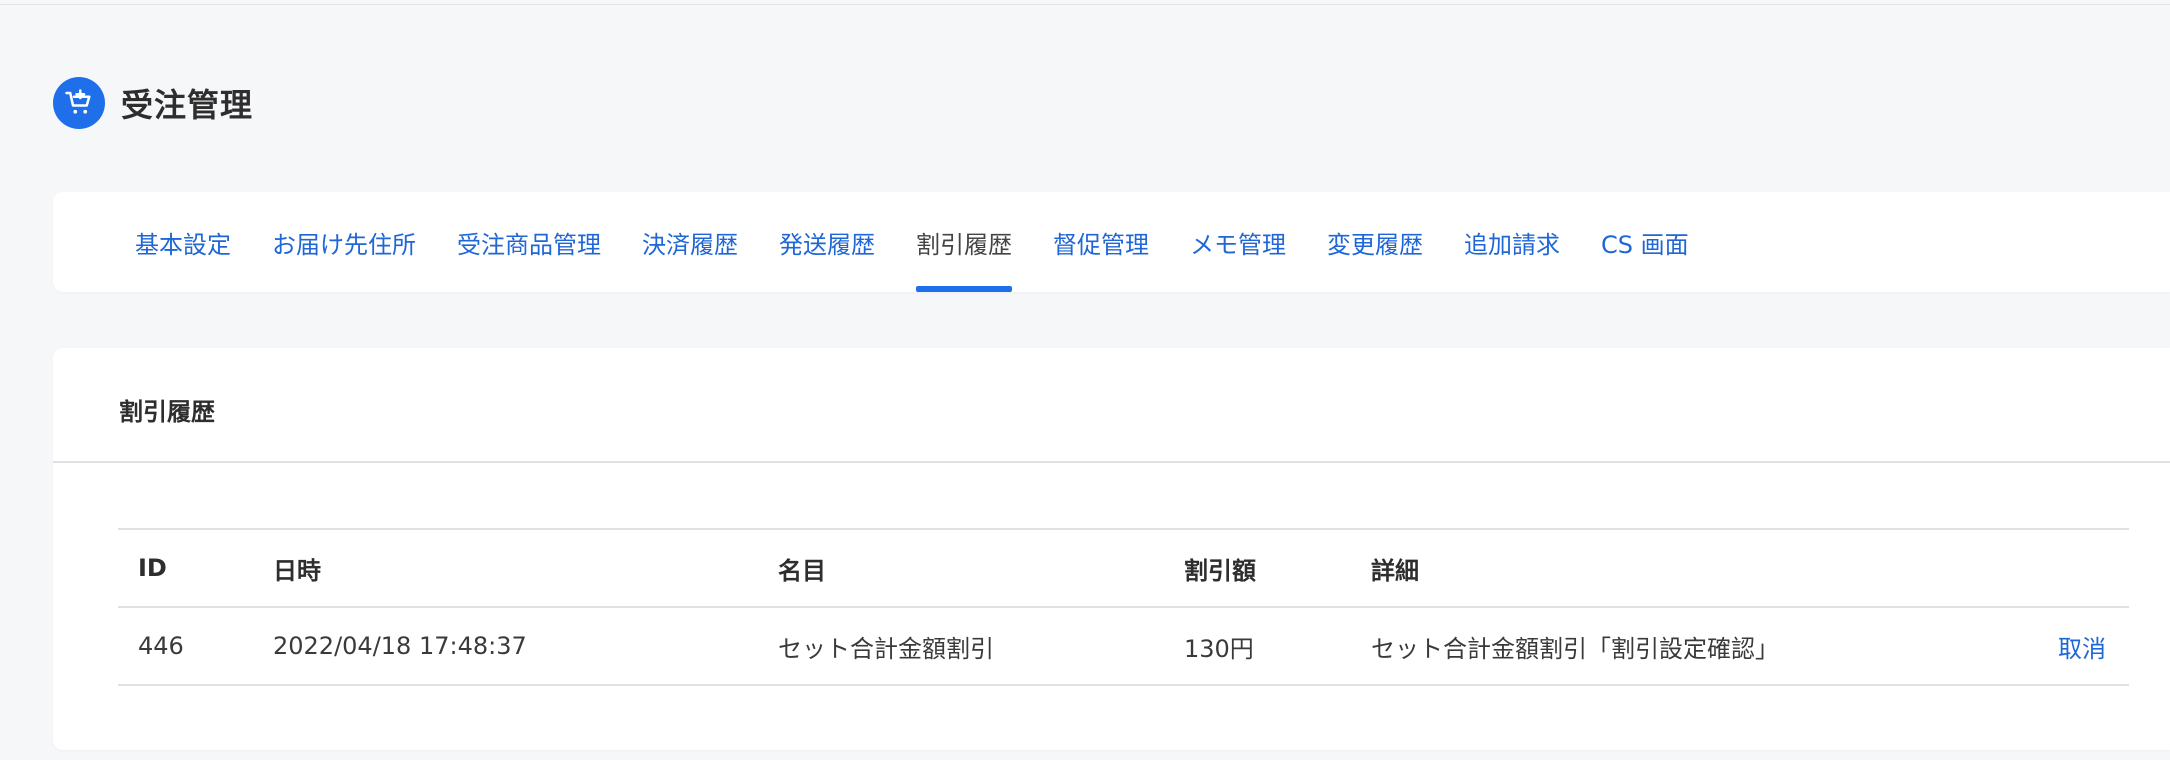  What do you see at coordinates (187, 105) in the screenshot?
I see `page-title: 受注管理` at bounding box center [187, 105].